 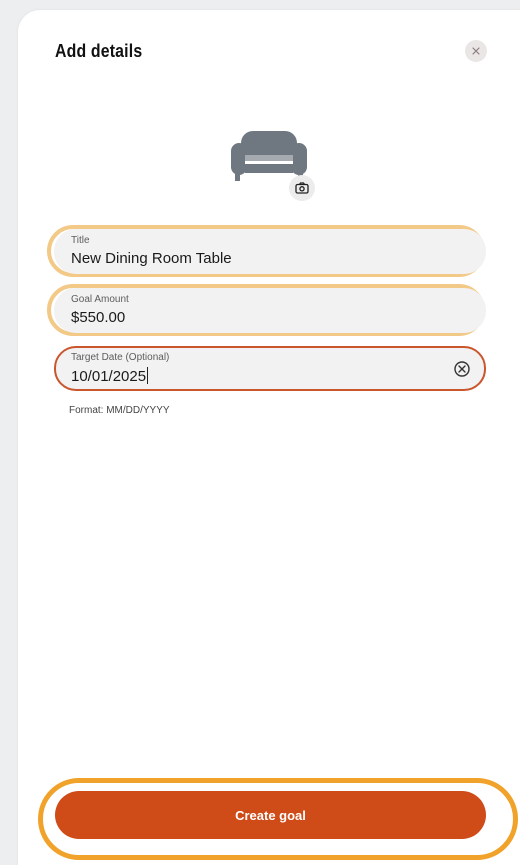 What do you see at coordinates (80, 240) in the screenshot?
I see `title-field-label: Title` at bounding box center [80, 240].